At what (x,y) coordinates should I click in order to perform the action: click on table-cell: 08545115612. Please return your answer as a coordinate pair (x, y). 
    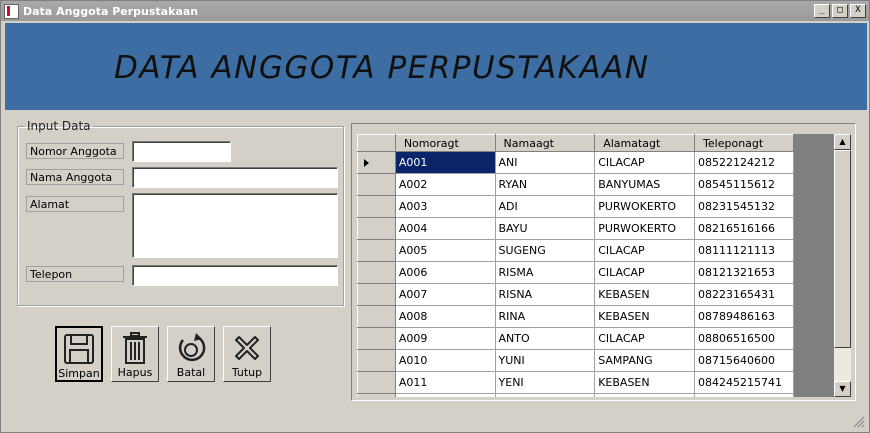
    Looking at the image, I should click on (744, 184).